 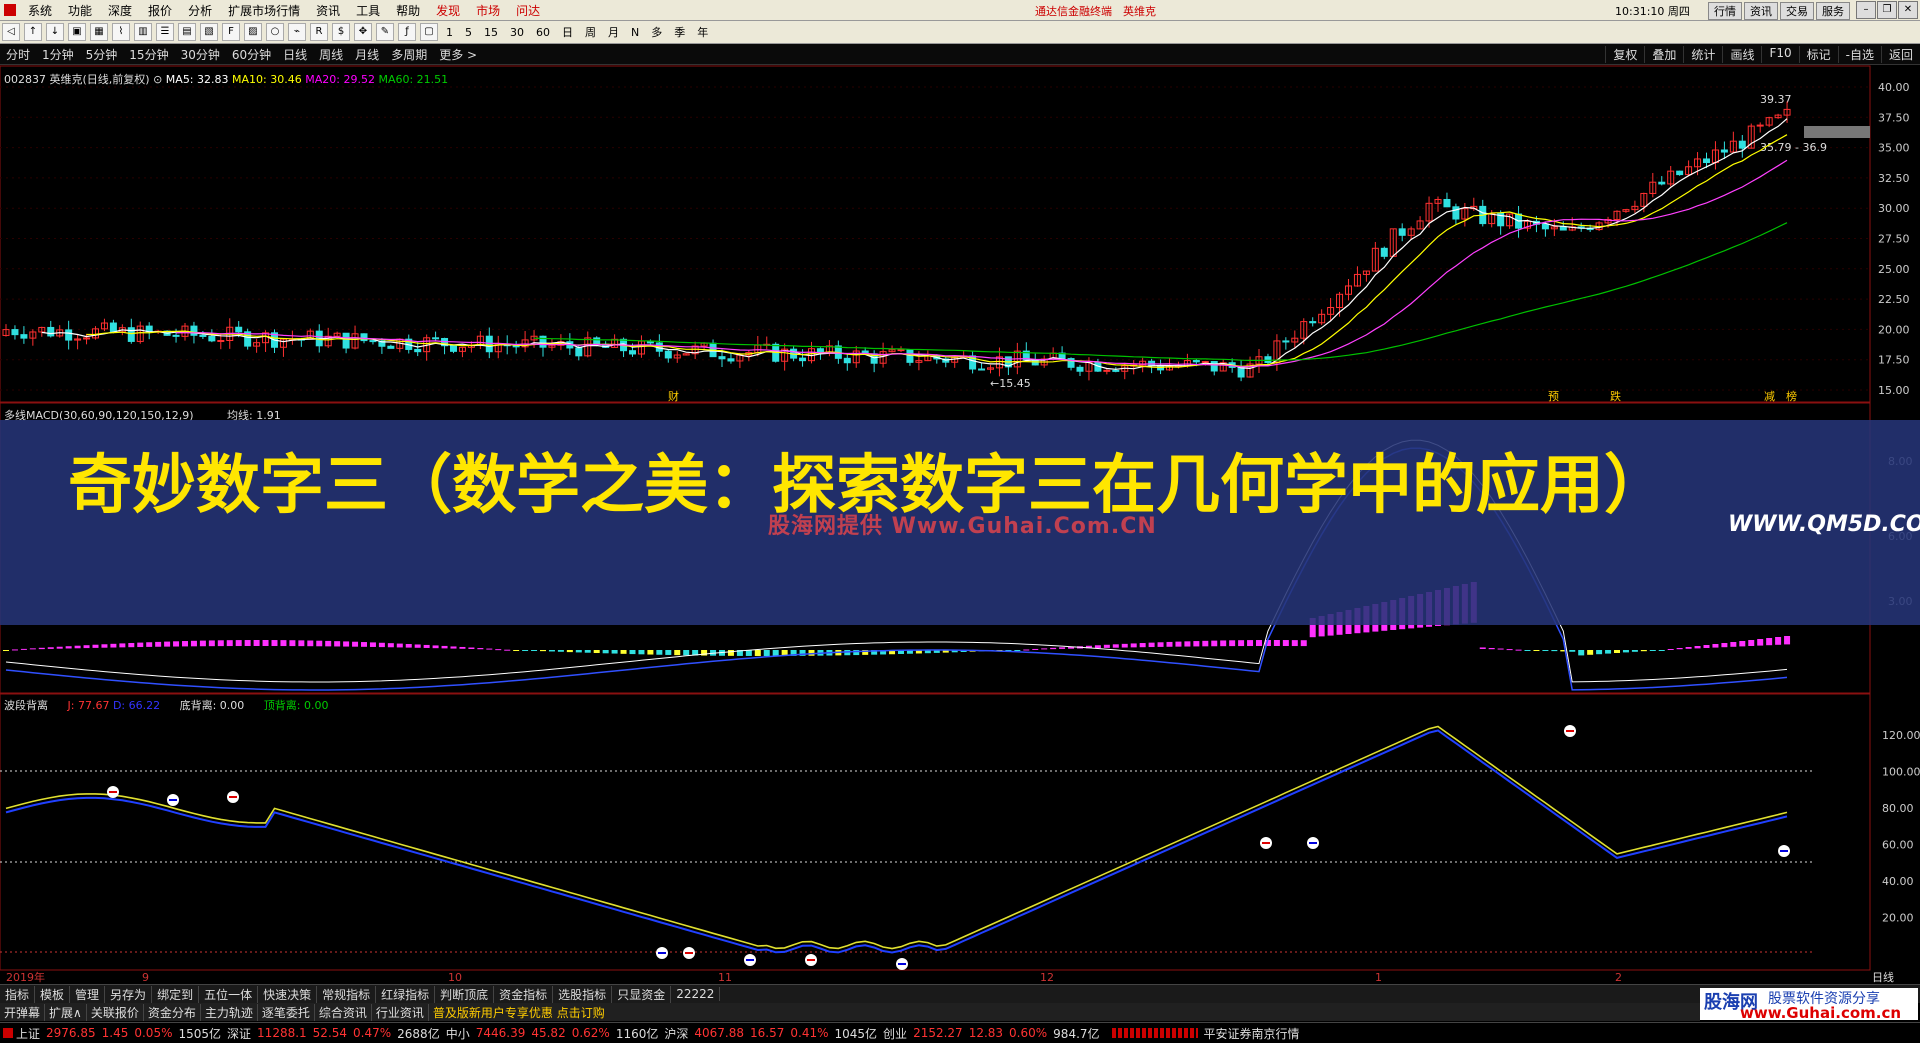 What do you see at coordinates (400, 1012) in the screenshot?
I see `industry-news-button: 行业资讯` at bounding box center [400, 1012].